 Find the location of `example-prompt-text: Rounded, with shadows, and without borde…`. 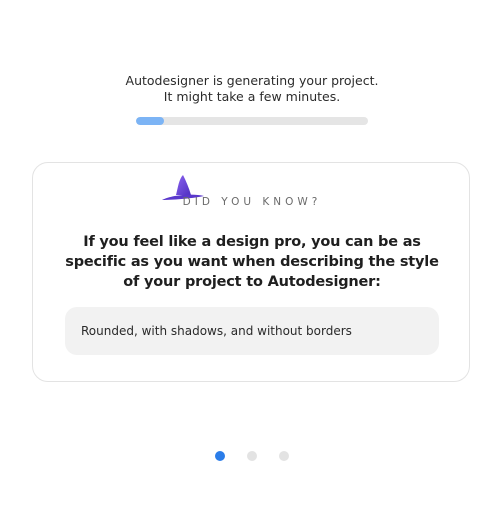

example-prompt-text: Rounded, with shadows, and without borde… is located at coordinates (216, 331).